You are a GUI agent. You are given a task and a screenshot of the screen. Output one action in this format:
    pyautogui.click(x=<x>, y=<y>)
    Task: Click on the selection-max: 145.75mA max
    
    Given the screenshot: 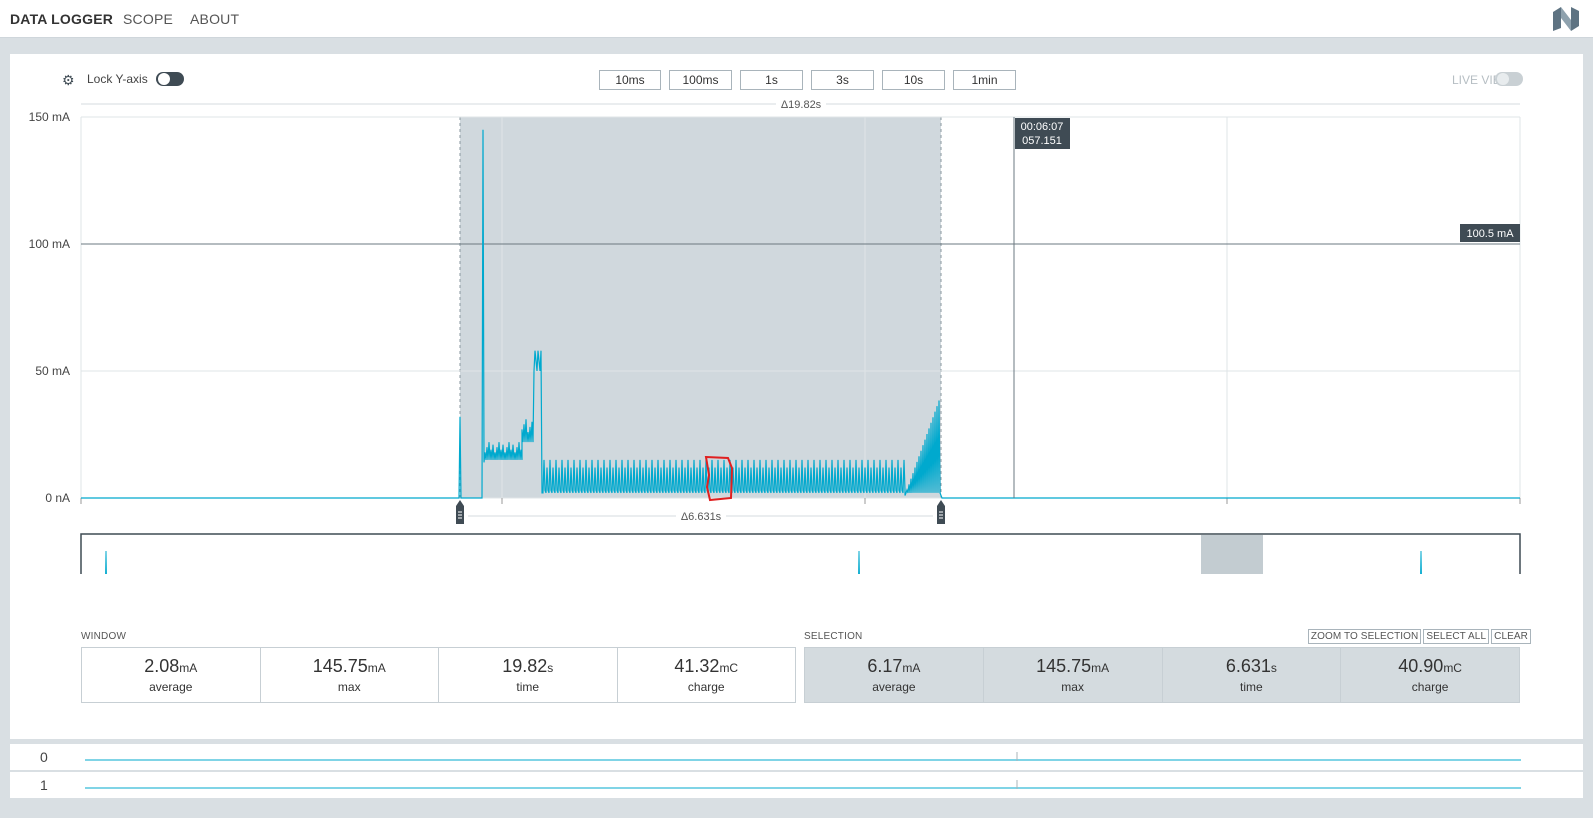 What is the action you would take?
    pyautogui.click(x=1073, y=675)
    